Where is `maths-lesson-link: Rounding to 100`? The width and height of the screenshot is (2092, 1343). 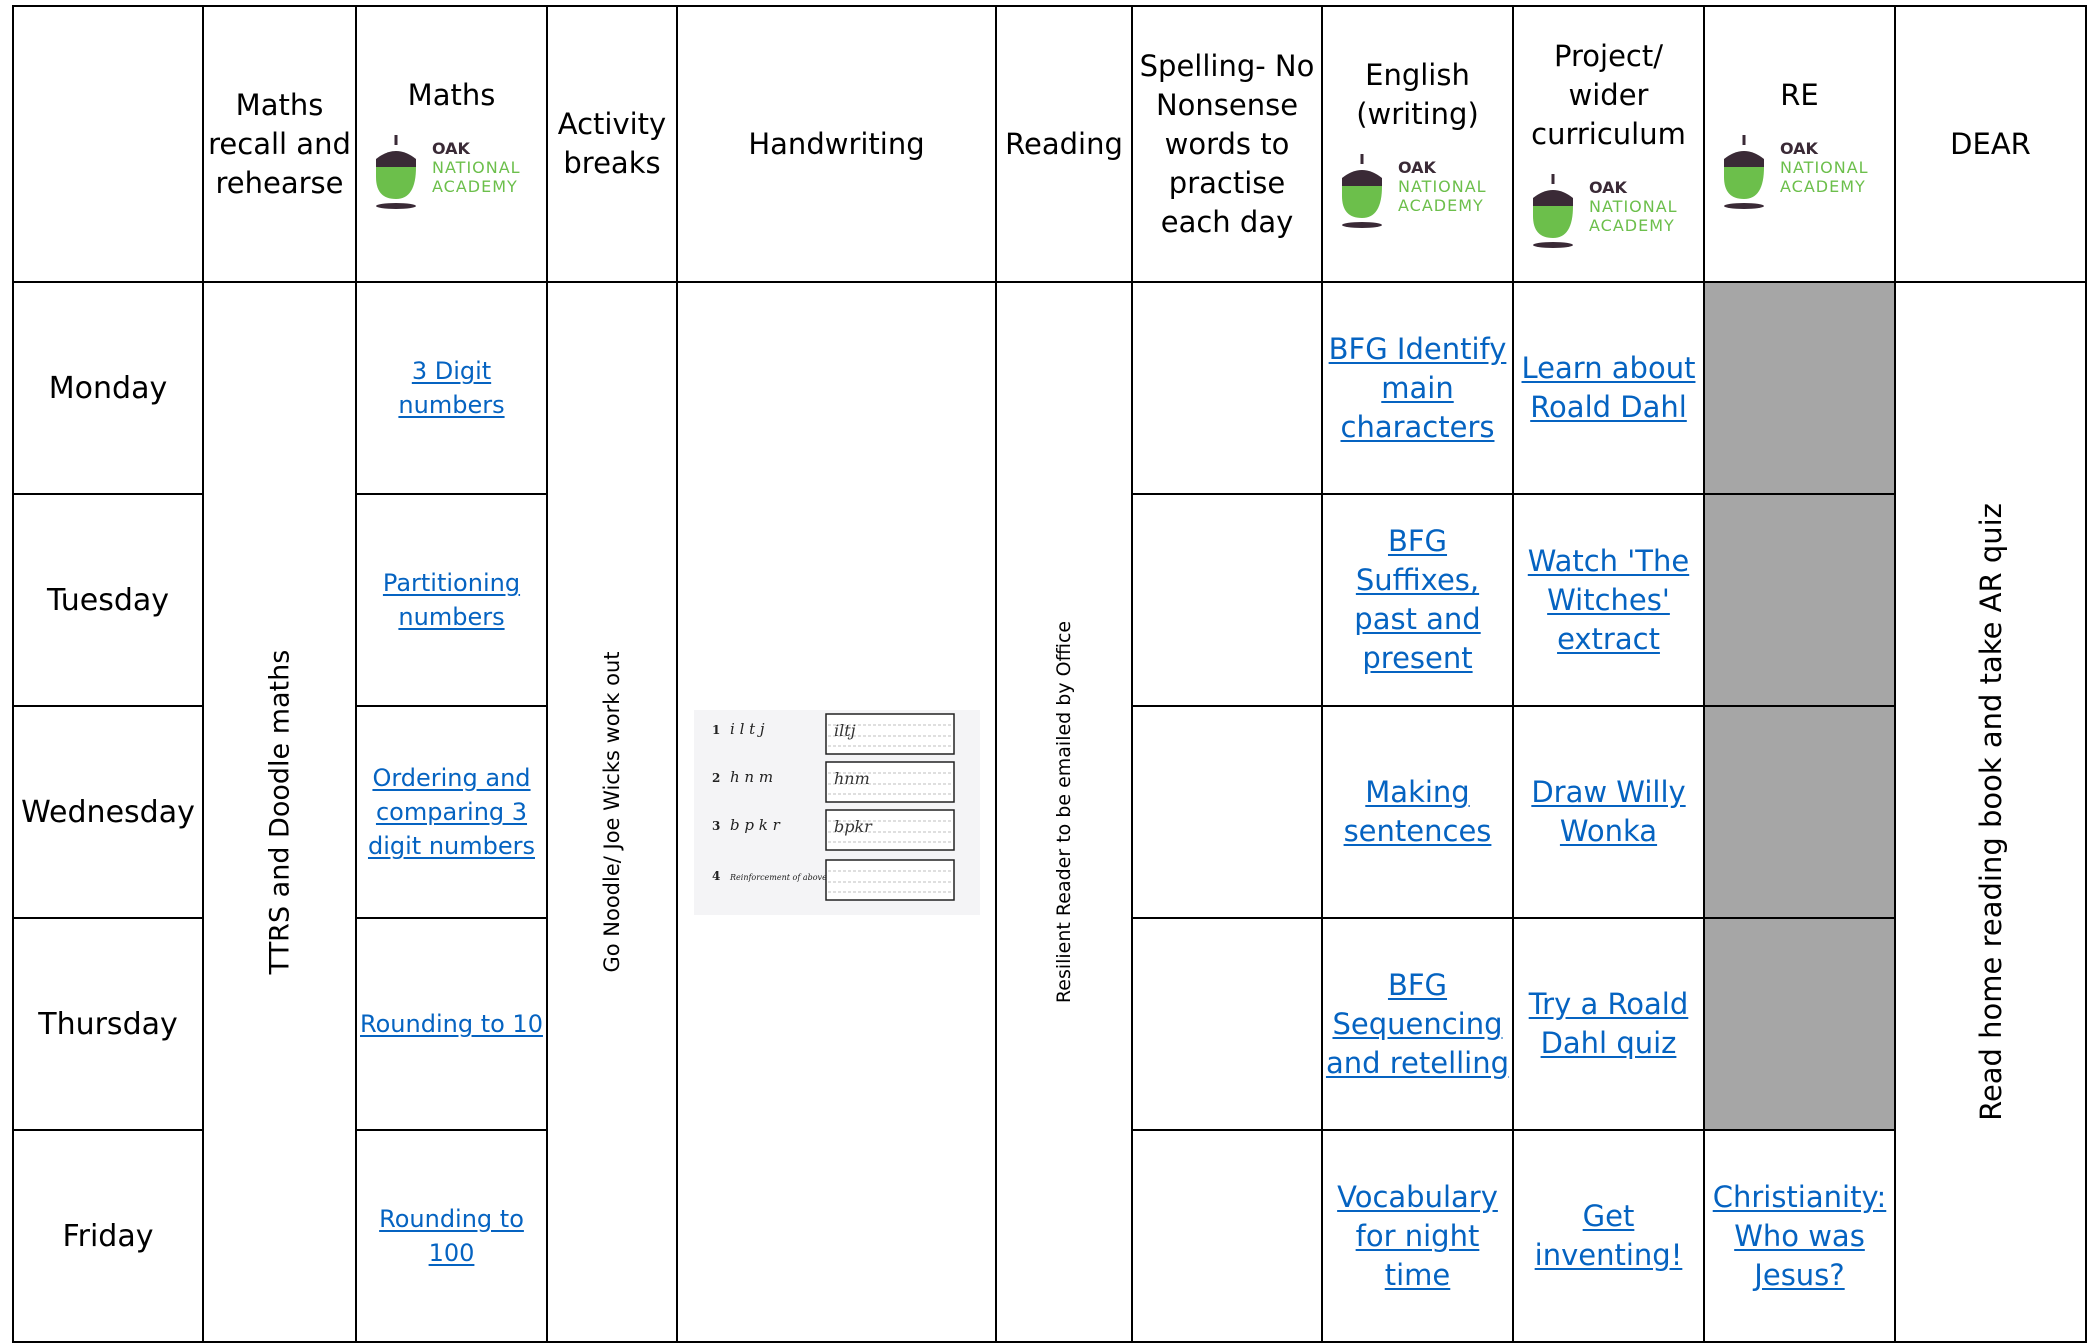 maths-lesson-link: Rounding to 100 is located at coordinates (451, 1236).